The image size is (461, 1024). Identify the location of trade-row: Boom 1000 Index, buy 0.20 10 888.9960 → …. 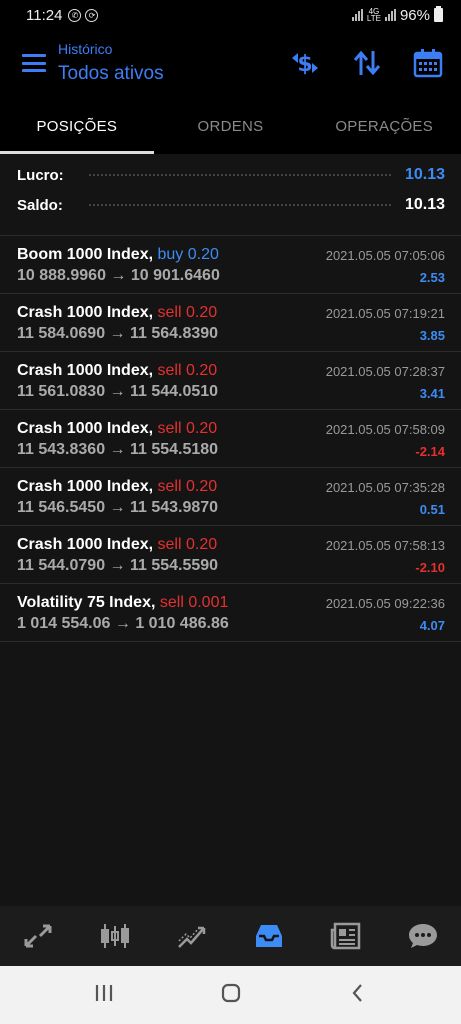
(230, 265).